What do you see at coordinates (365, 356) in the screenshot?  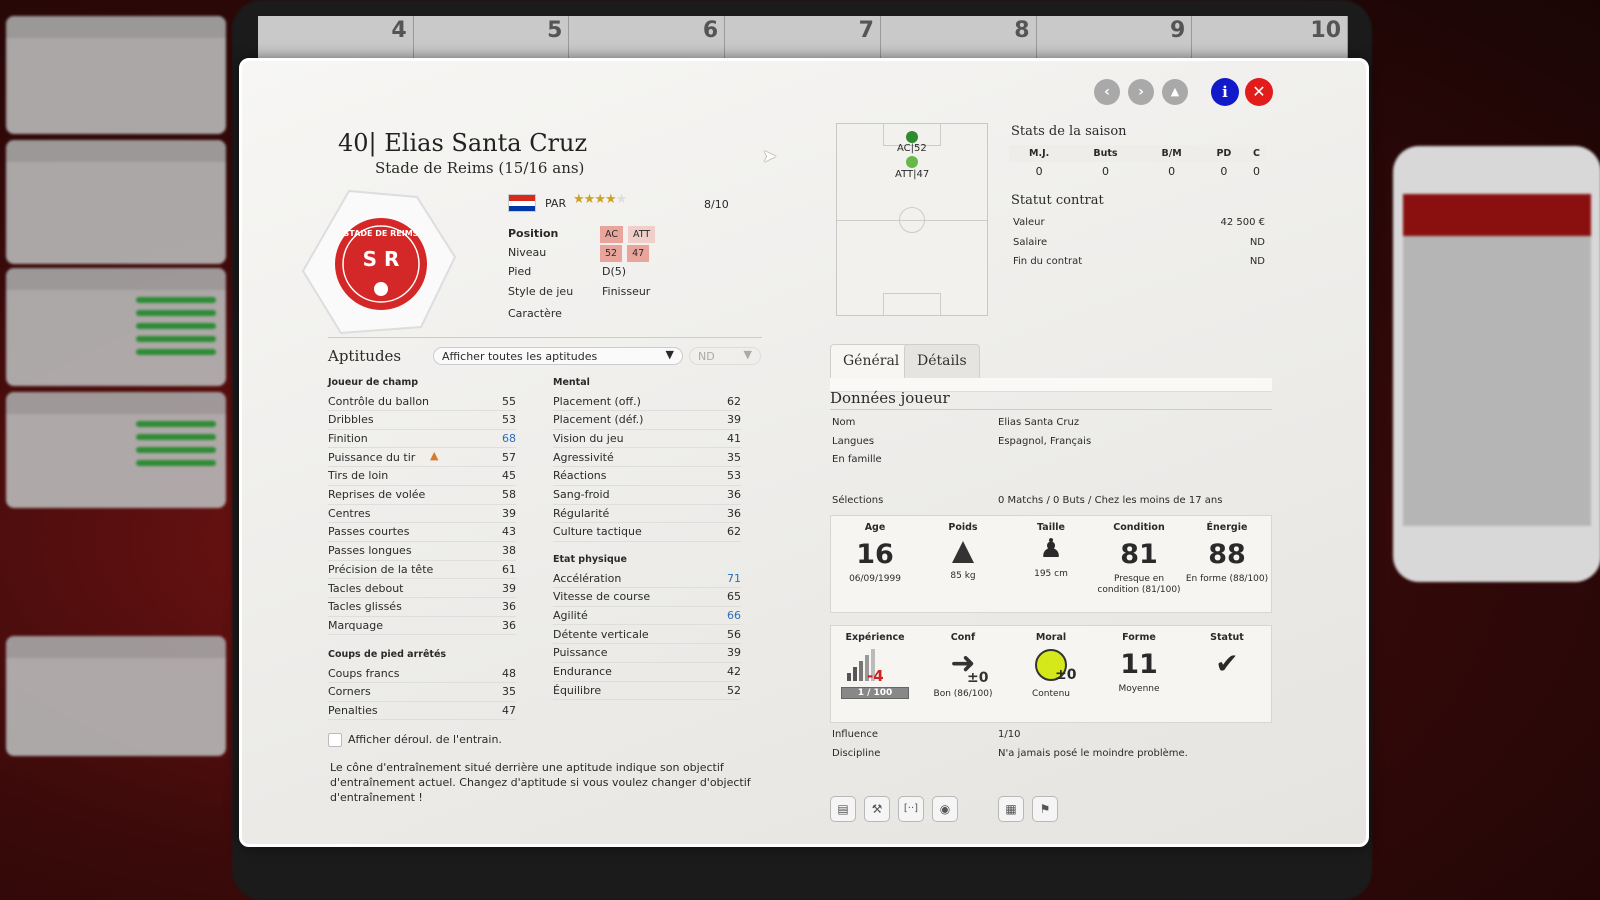 I see `aptitudes-title: Aptitudes` at bounding box center [365, 356].